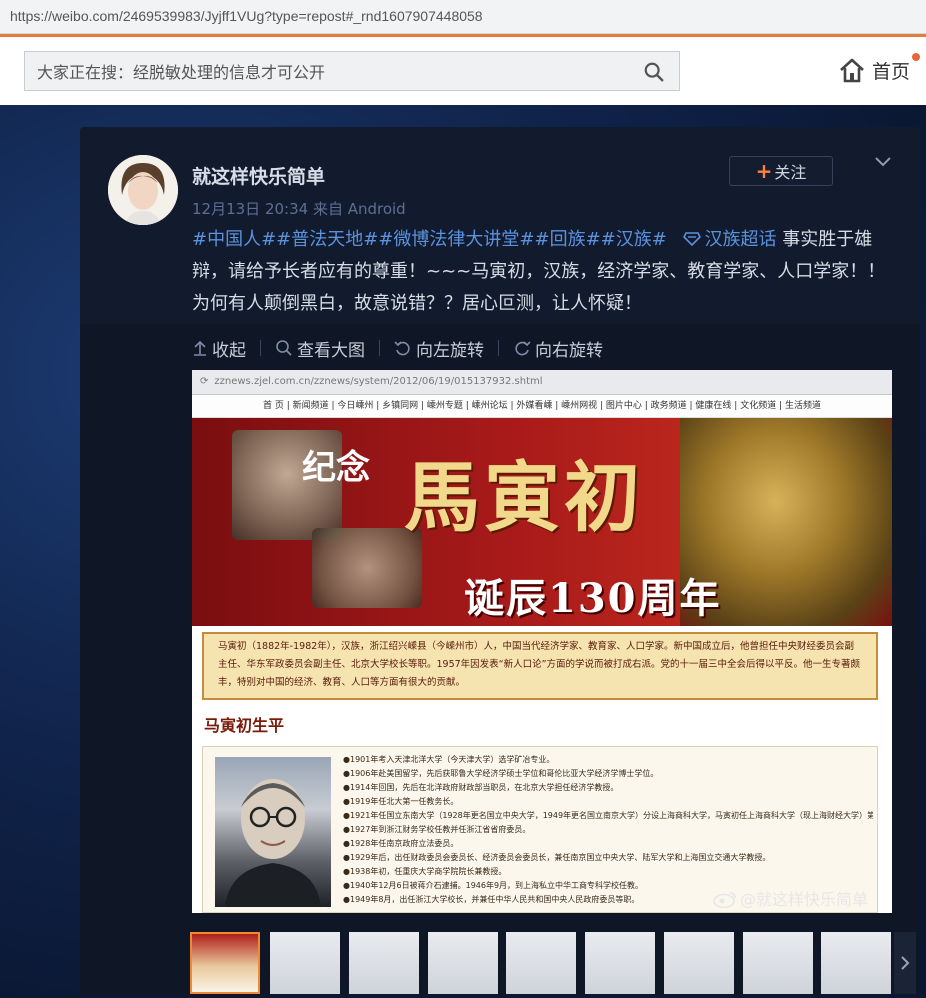 The height and width of the screenshot is (998, 926). I want to click on bio-title: 马寅初生平, so click(244, 725).